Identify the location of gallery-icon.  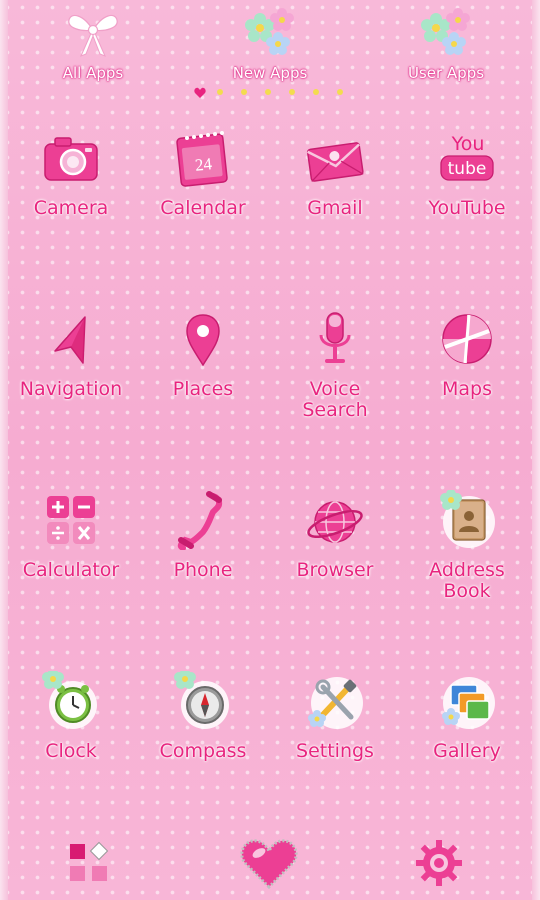
(468, 703).